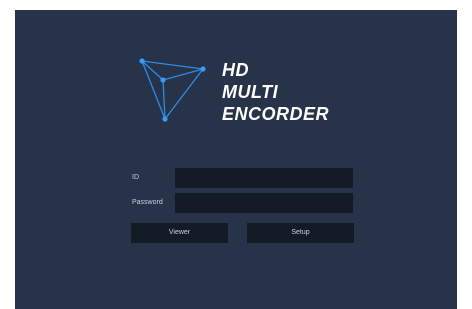  I want to click on viewer-button: Viewer, so click(179, 233).